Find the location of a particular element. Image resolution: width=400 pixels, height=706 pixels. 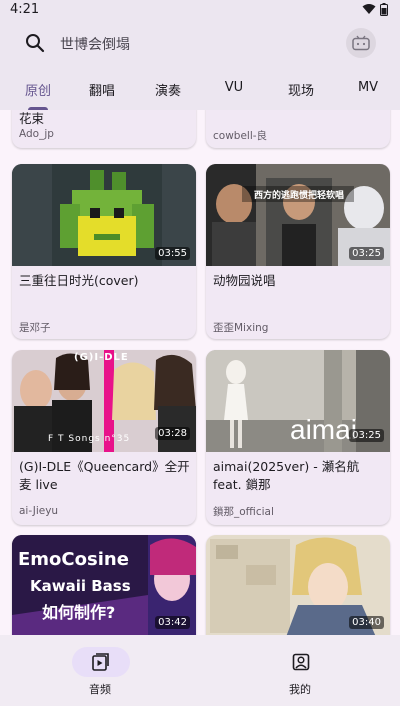

video-thumbnail: EmoCosine Kawaii Bass 如何制作? 03:42 is located at coordinates (104, 585).